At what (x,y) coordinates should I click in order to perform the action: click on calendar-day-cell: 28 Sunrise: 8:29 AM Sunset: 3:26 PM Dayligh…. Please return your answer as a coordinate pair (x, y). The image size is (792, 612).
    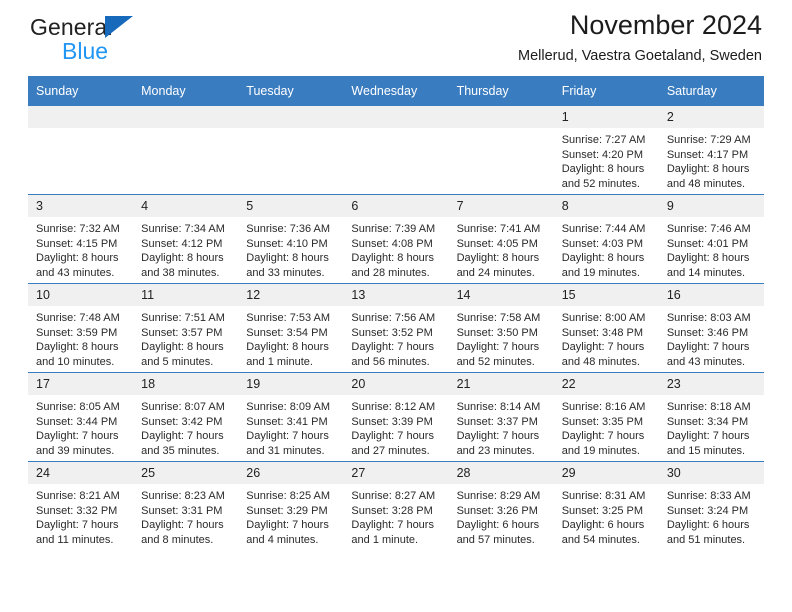
    Looking at the image, I should click on (501, 506).